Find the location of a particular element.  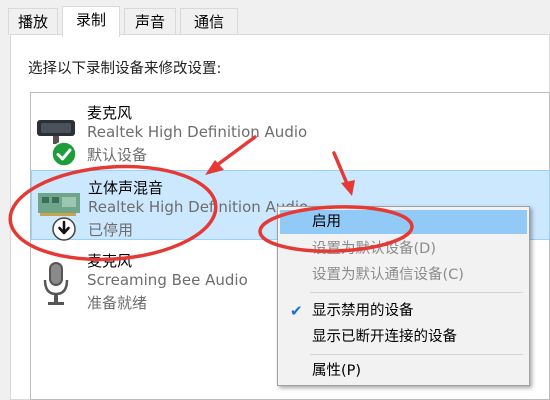

microphone-icon is located at coordinates (56, 283).